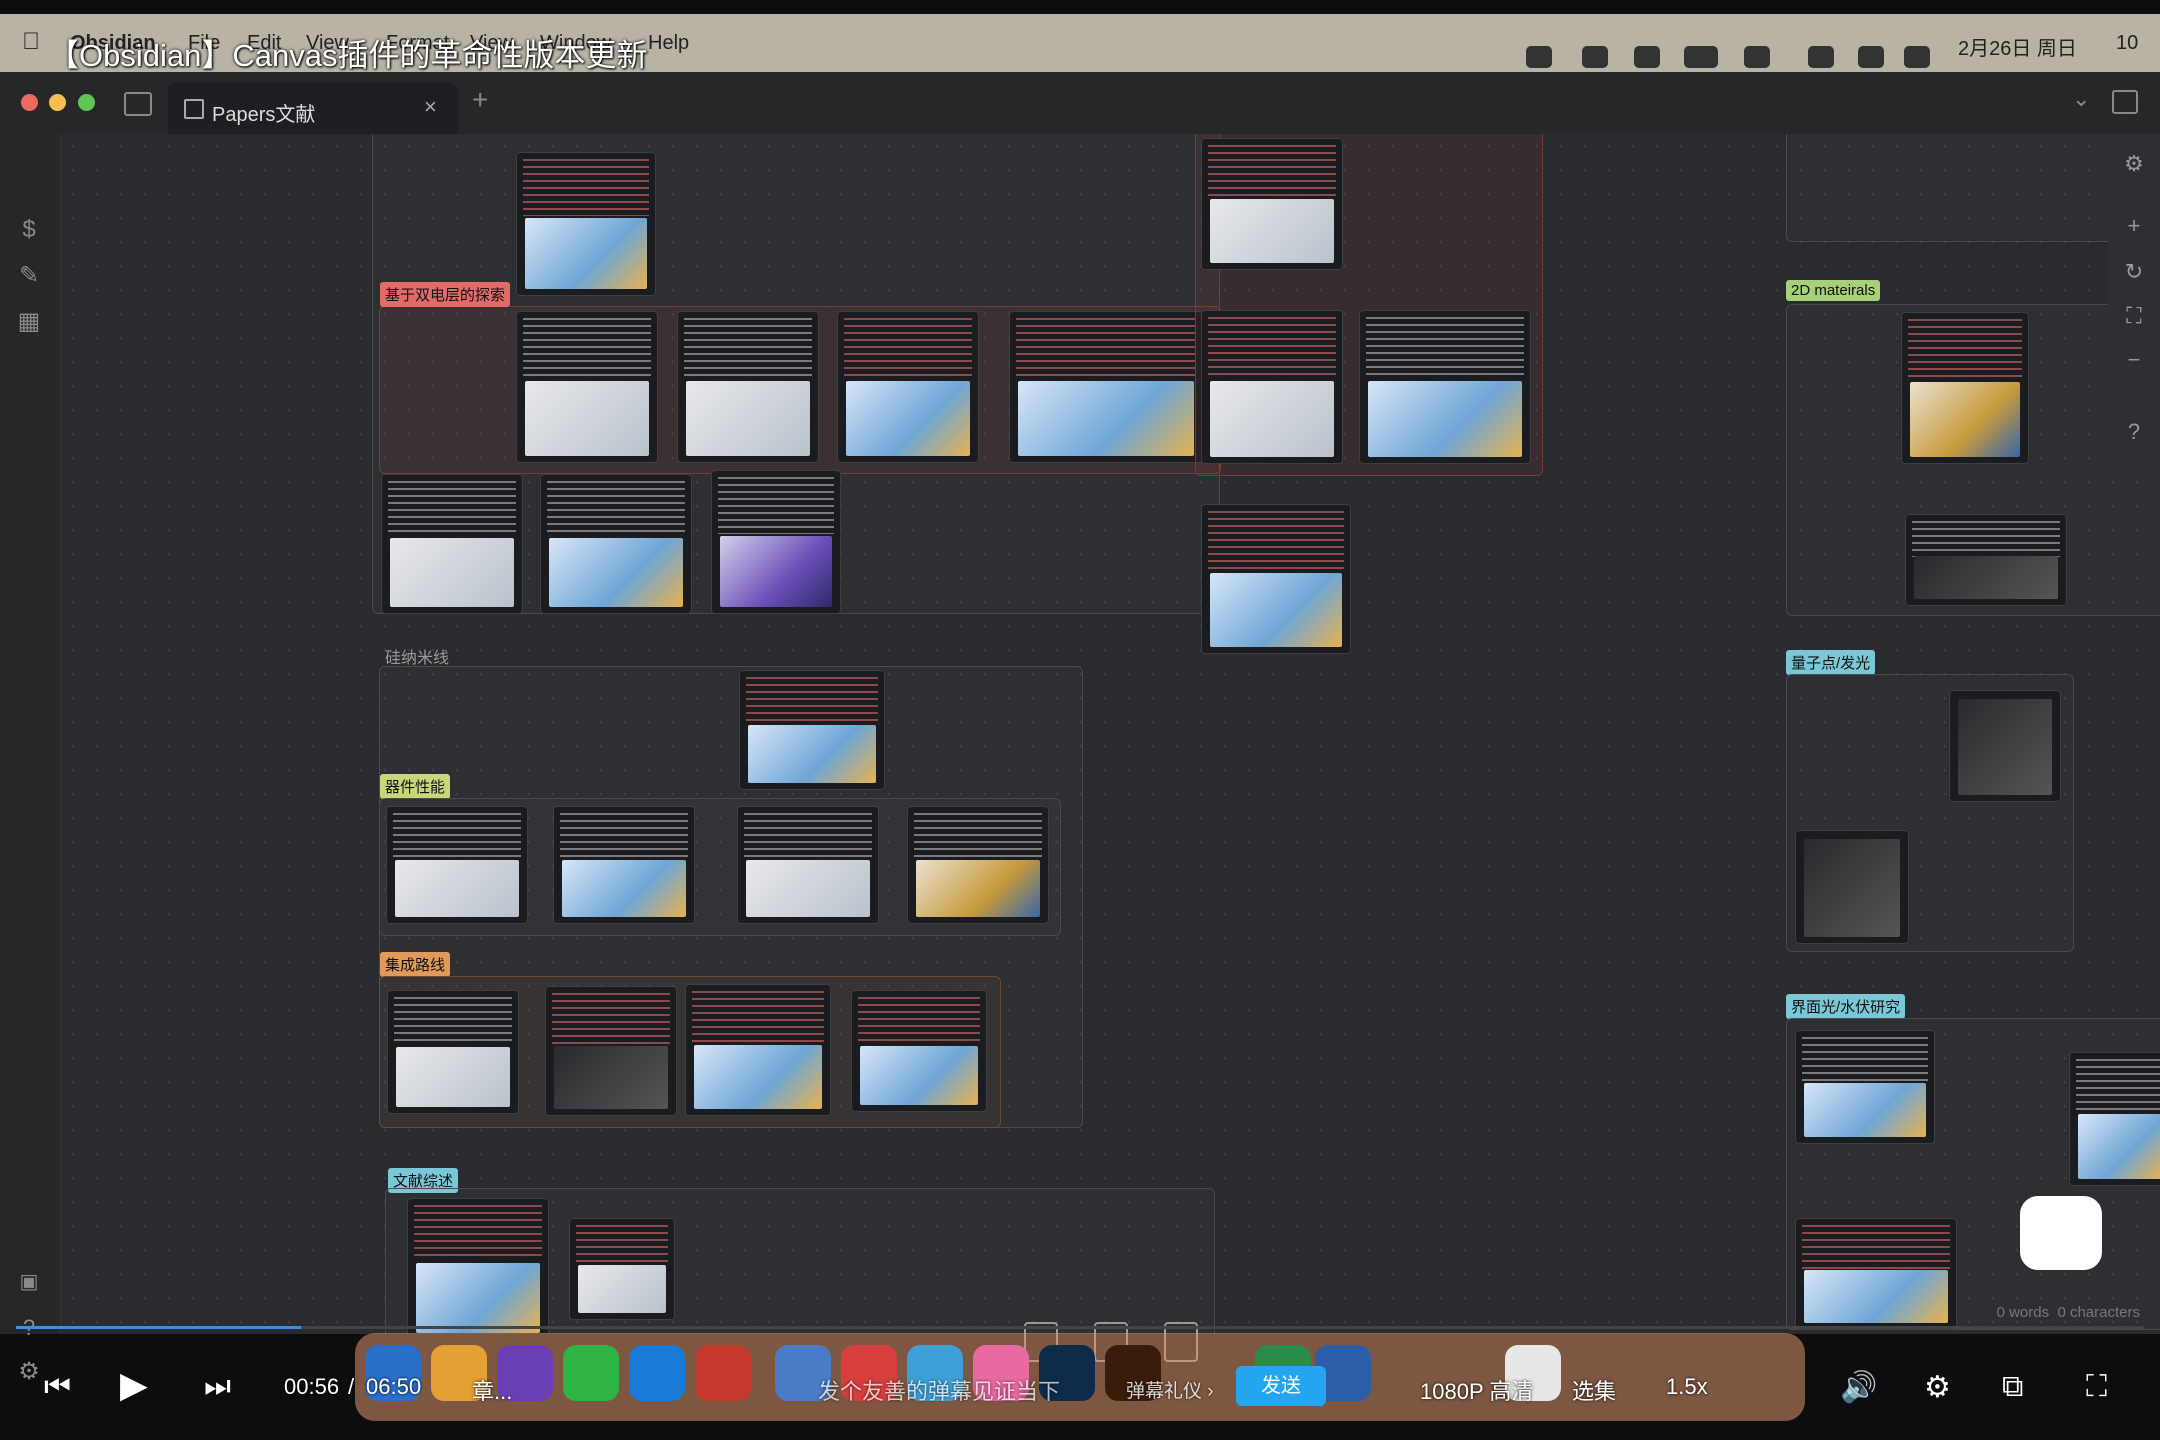 This screenshot has height=1440, width=2160. What do you see at coordinates (29, 276) in the screenshot?
I see `pen-icon: ✎` at bounding box center [29, 276].